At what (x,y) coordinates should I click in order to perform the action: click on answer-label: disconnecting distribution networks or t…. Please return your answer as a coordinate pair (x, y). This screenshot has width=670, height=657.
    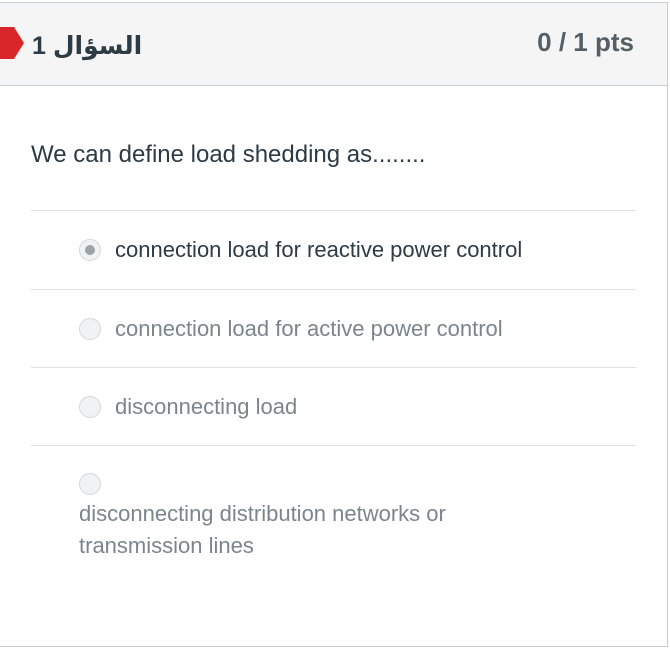
    Looking at the image, I should click on (262, 529).